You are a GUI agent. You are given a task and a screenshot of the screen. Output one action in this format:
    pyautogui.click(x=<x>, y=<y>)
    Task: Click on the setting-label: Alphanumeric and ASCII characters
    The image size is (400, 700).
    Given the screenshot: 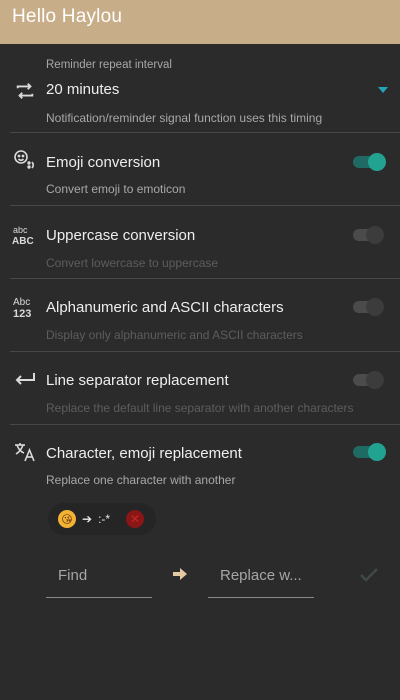 What is the action you would take?
    pyautogui.click(x=165, y=307)
    